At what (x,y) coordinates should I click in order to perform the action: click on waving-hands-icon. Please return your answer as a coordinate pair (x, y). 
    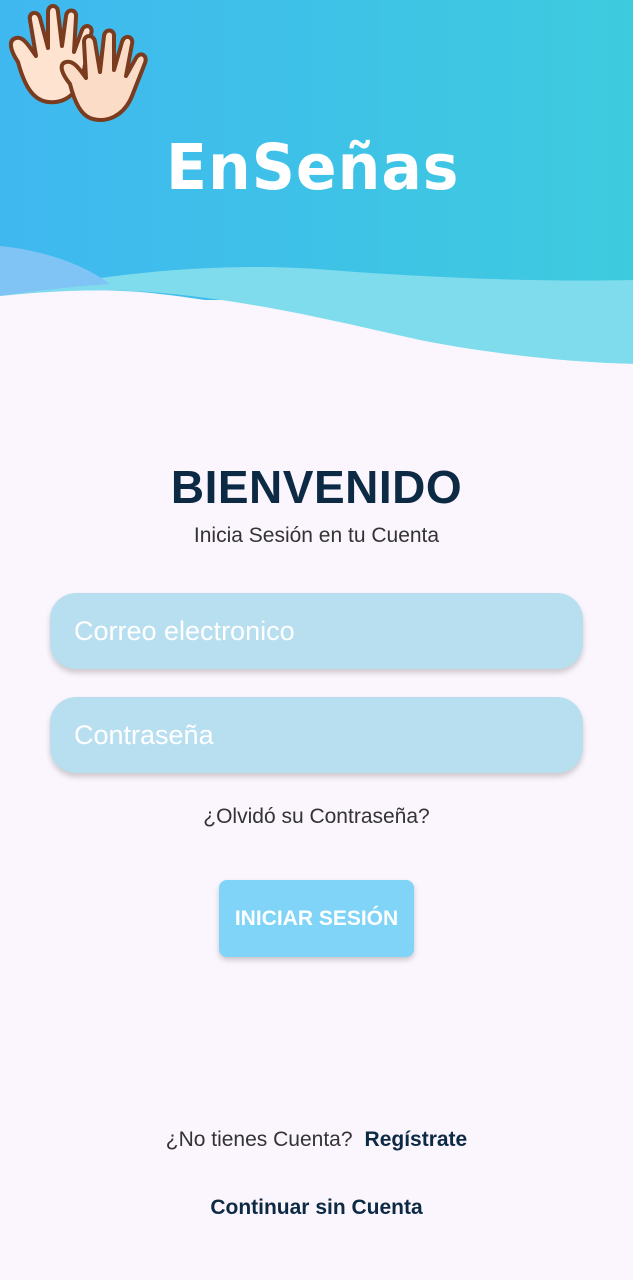
    Looking at the image, I should click on (78, 63).